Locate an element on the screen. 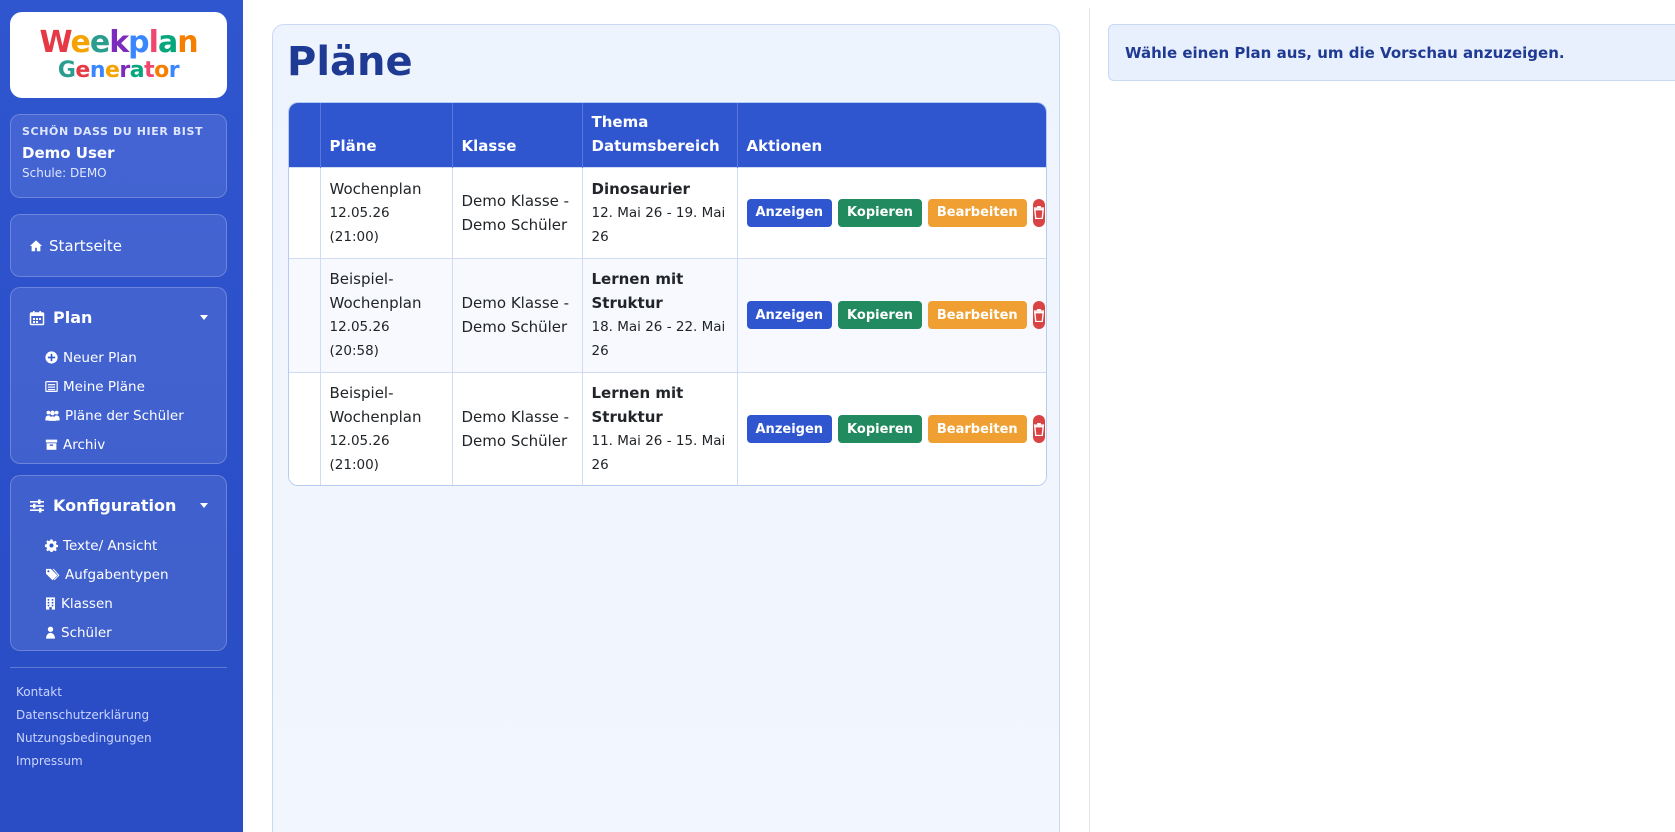 This screenshot has height=832, width=1675. header-theme: Thema Datumsbereich is located at coordinates (660, 135).